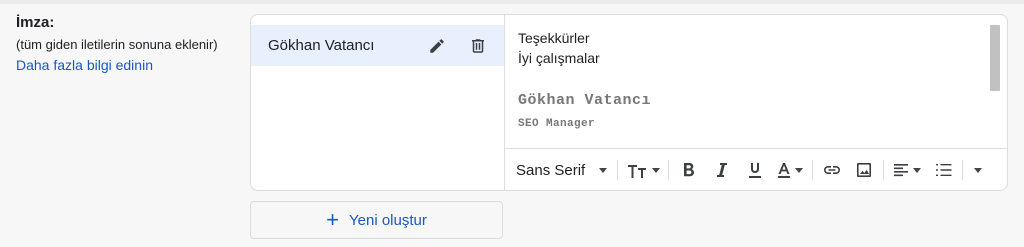  Describe the element at coordinates (636, 171) in the screenshot. I see `text-size-icon` at that location.